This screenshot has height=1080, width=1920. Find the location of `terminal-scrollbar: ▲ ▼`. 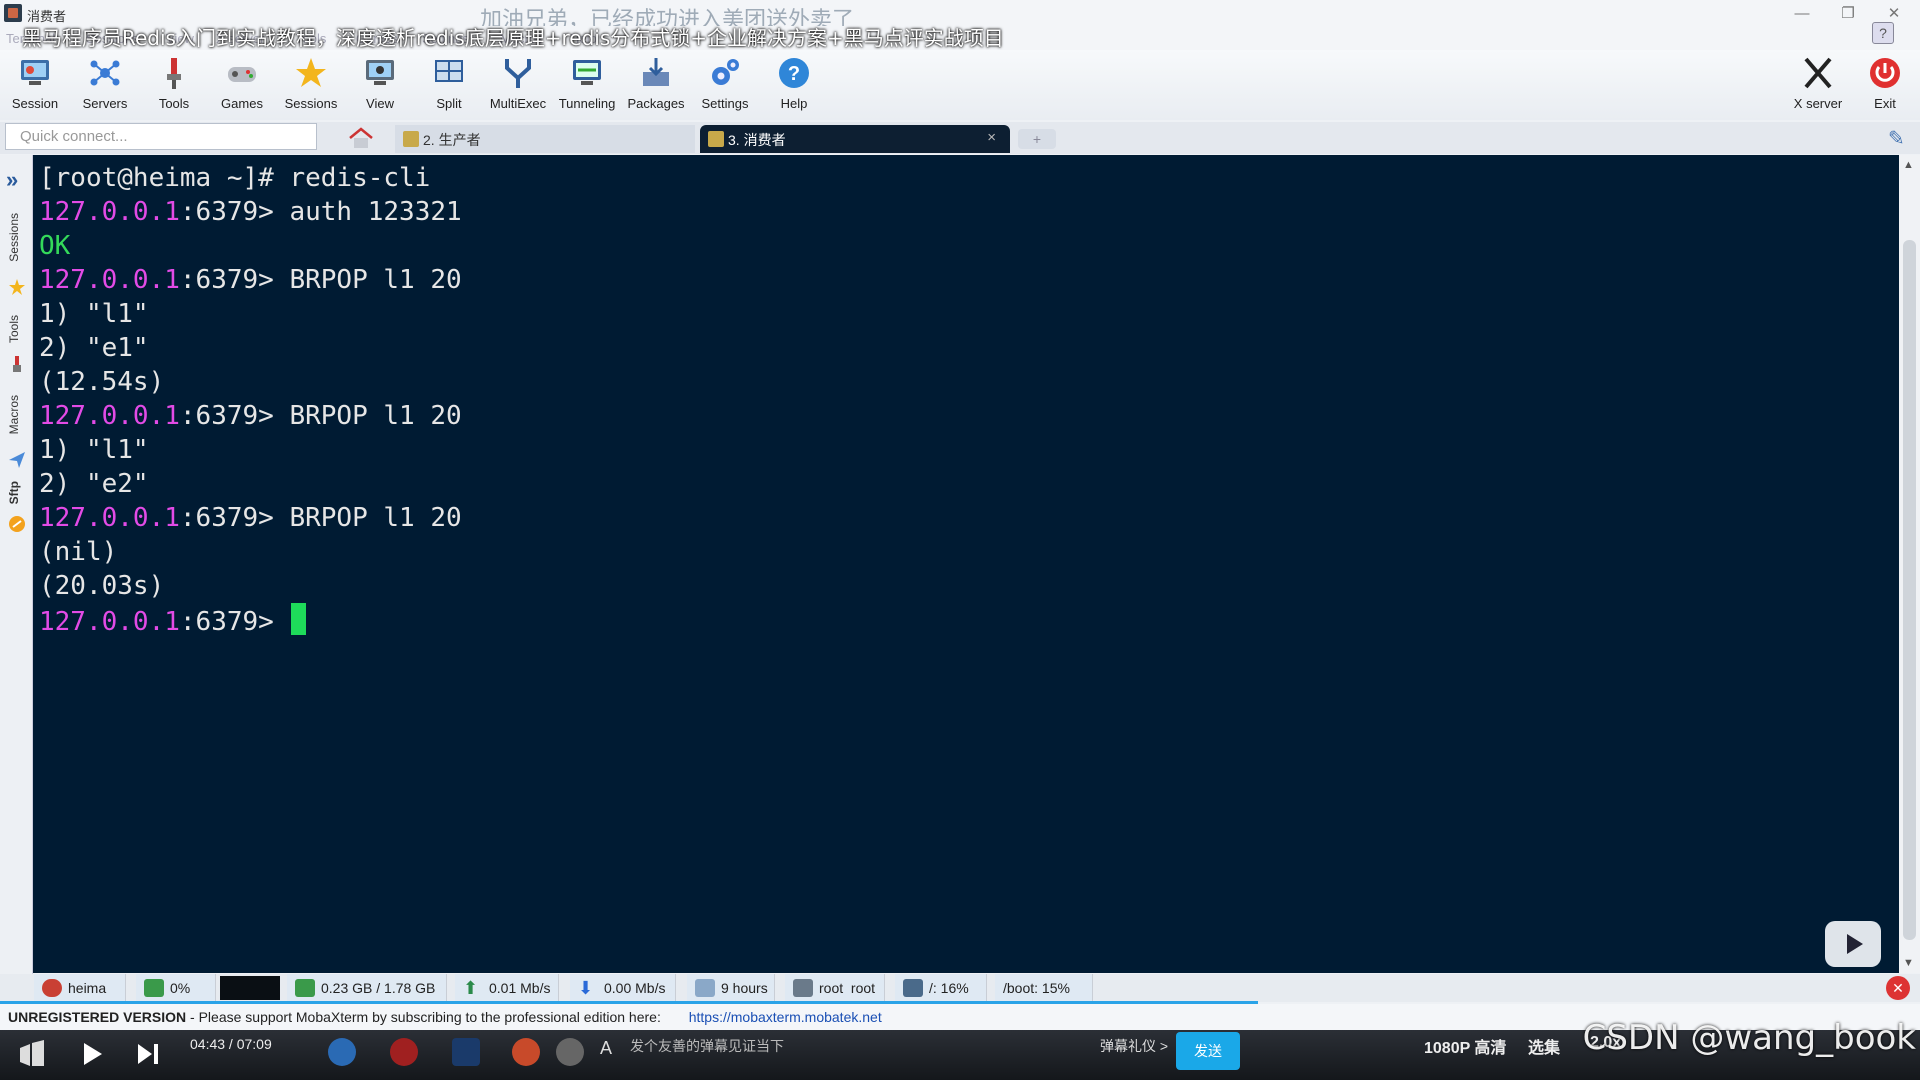

terminal-scrollbar: ▲ ▼ is located at coordinates (1909, 564).